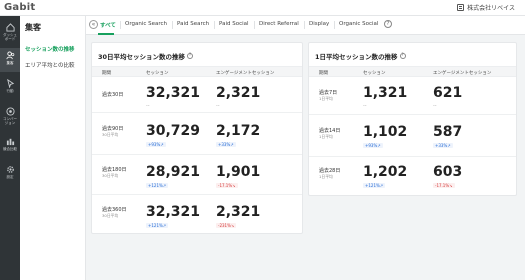 This screenshot has height=280, width=525. I want to click on rail-item-settings: 設定, so click(10, 174).